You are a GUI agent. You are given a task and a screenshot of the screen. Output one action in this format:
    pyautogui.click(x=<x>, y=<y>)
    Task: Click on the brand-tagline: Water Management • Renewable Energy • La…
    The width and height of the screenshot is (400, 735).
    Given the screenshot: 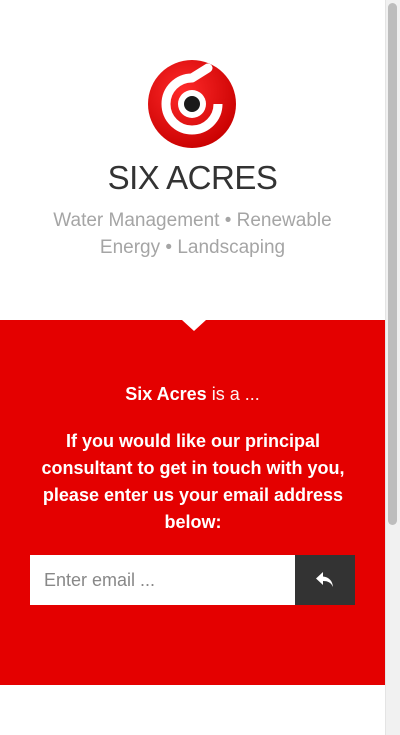 What is the action you would take?
    pyautogui.click(x=192, y=234)
    